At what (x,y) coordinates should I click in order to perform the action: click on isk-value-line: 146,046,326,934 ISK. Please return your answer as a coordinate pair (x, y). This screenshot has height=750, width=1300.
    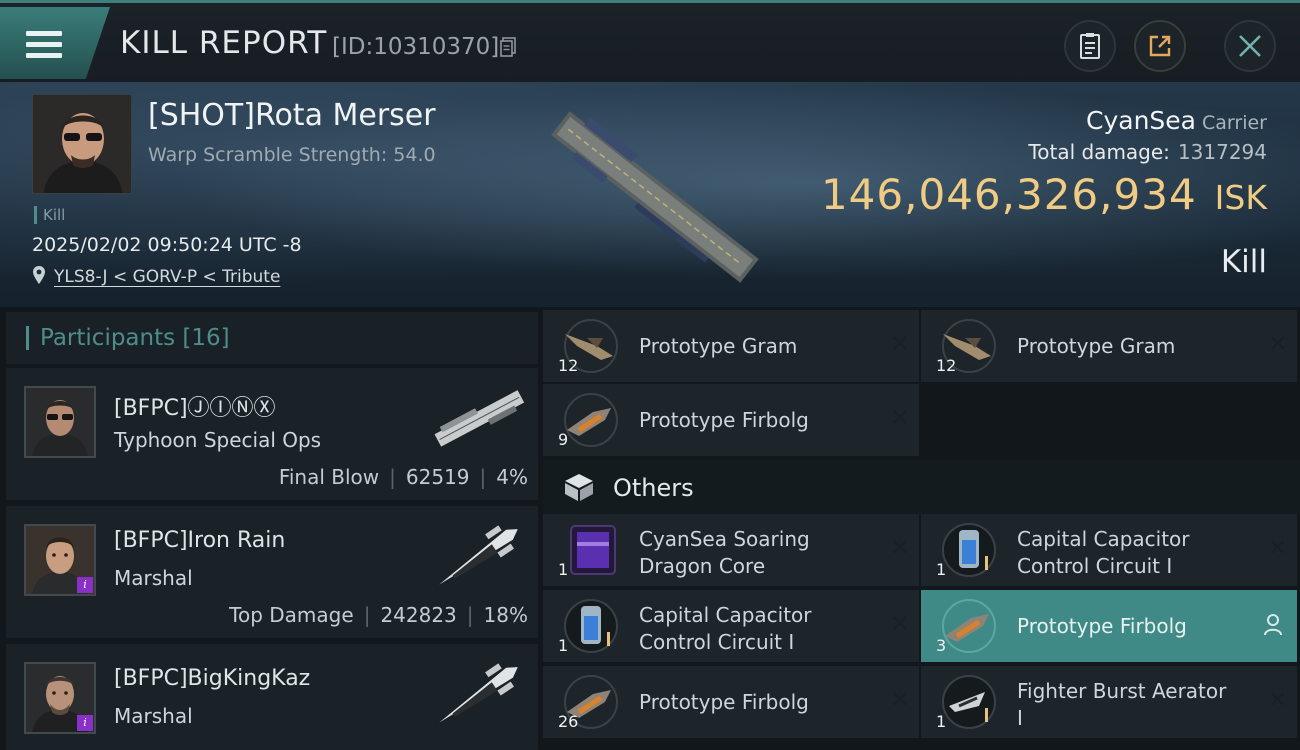
    Looking at the image, I should click on (1044, 194).